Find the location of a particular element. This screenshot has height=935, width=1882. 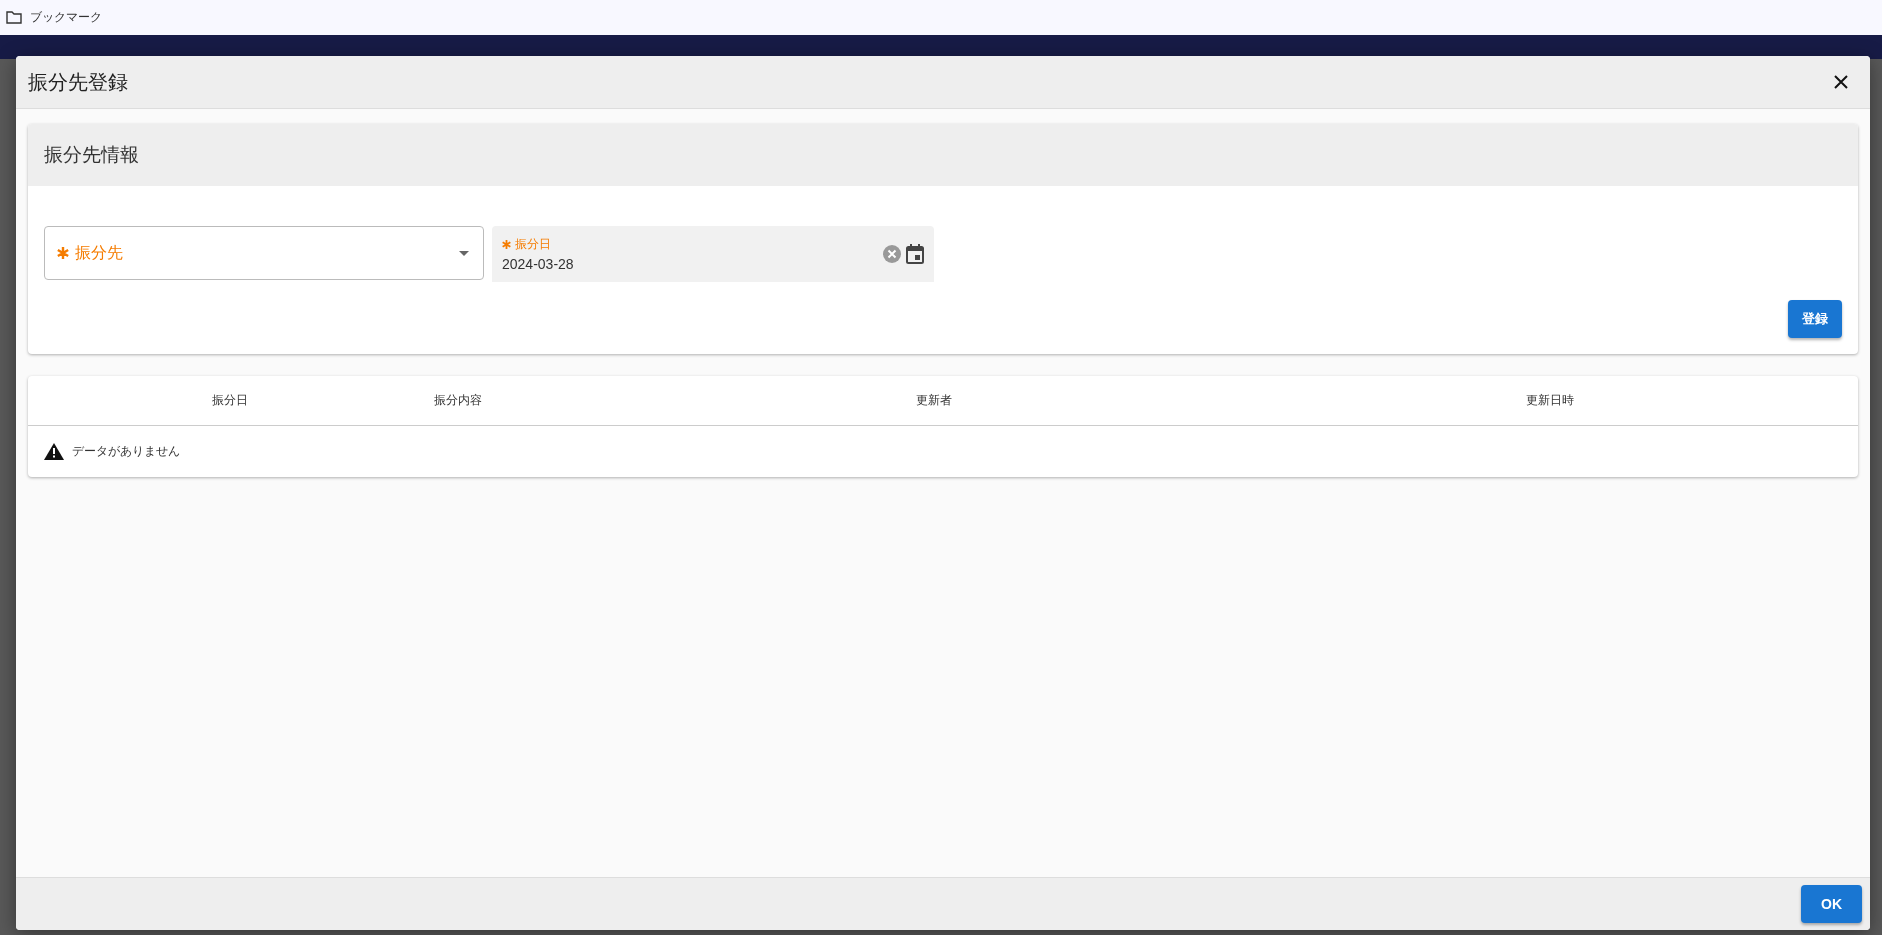

folder-icon is located at coordinates (14, 17).